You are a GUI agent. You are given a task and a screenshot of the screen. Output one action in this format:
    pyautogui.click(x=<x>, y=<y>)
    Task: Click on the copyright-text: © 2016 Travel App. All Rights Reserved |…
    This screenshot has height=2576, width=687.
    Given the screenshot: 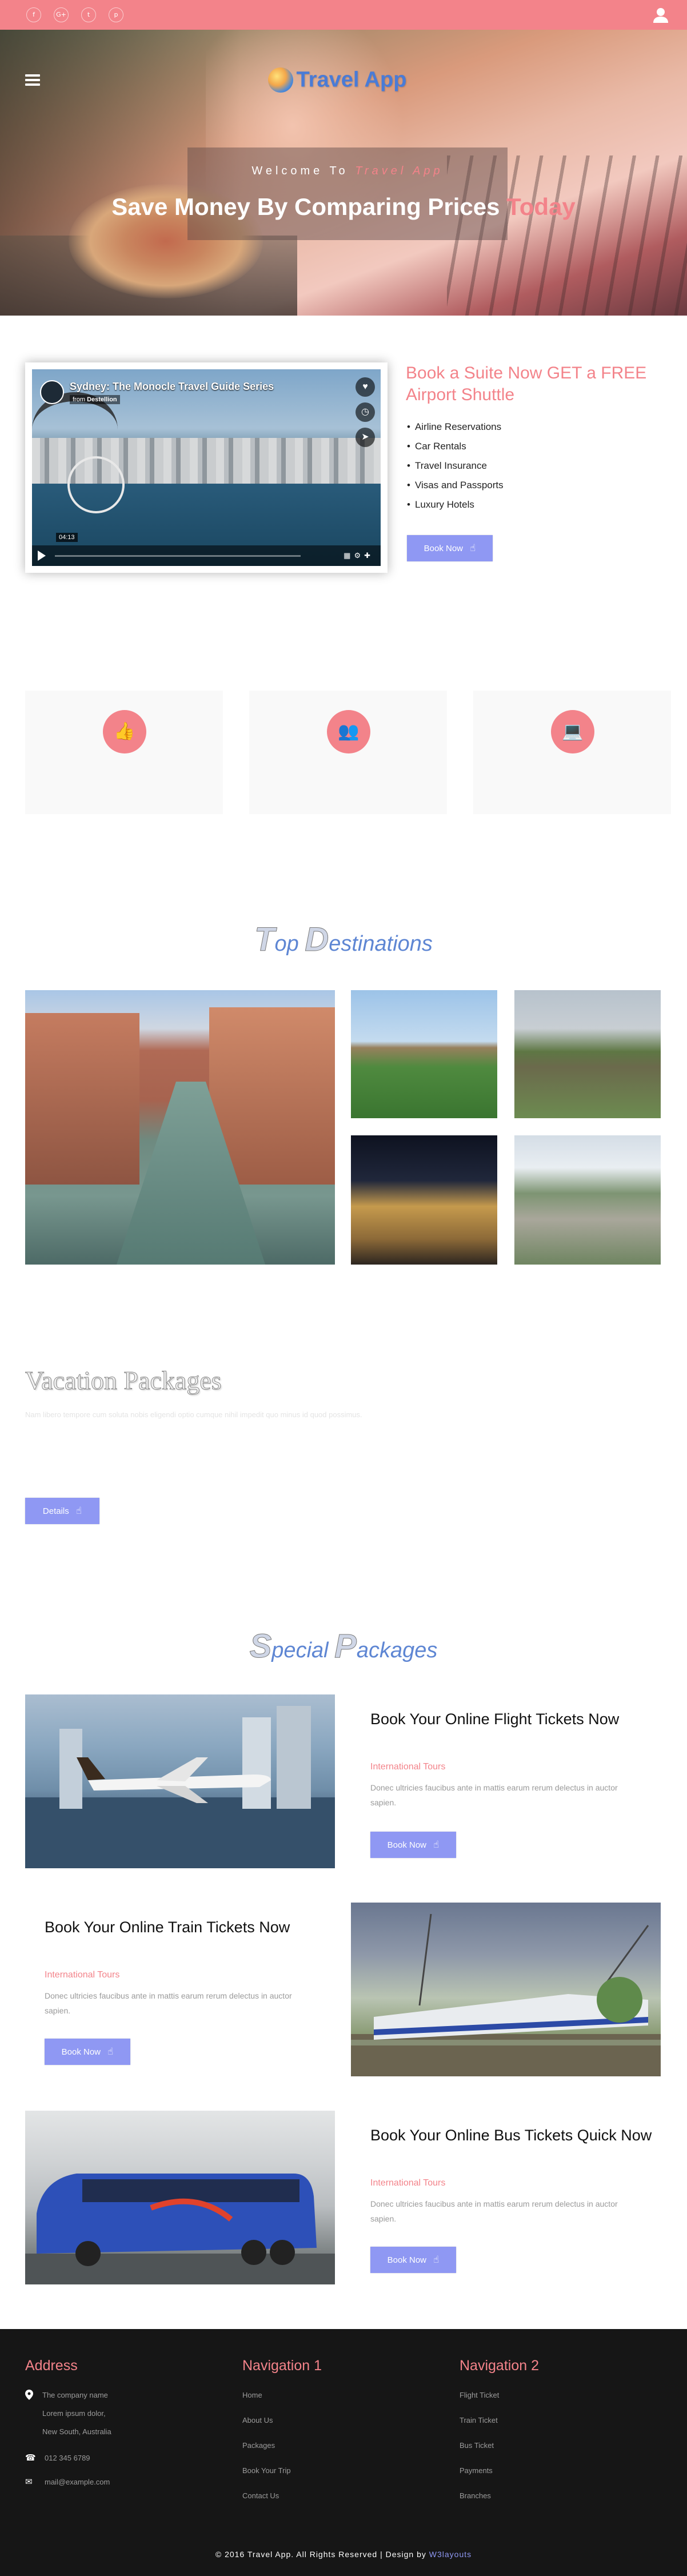 What is the action you would take?
    pyautogui.click(x=344, y=2554)
    